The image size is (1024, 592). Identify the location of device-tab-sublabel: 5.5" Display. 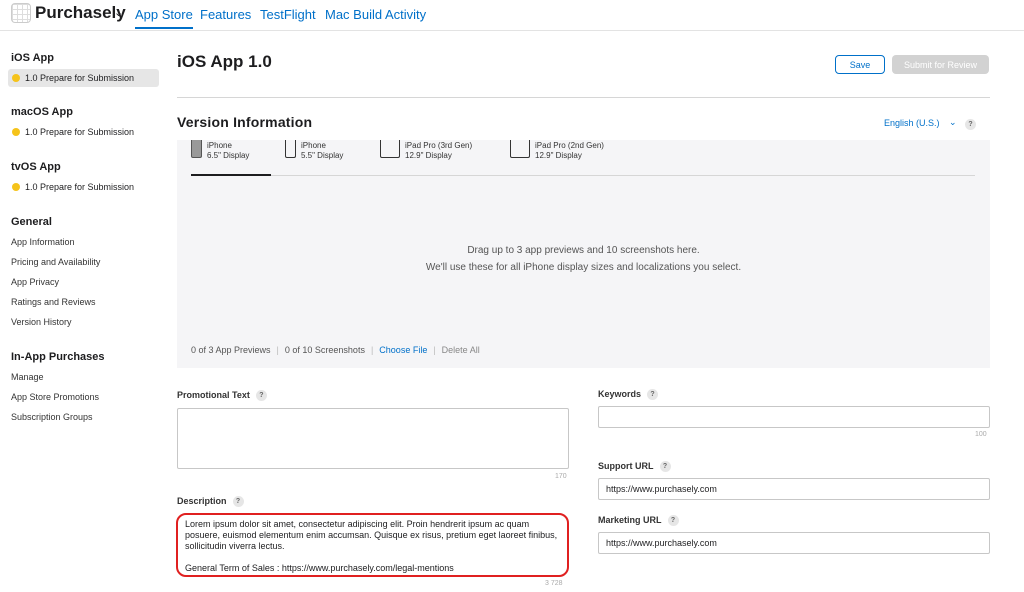
(322, 155).